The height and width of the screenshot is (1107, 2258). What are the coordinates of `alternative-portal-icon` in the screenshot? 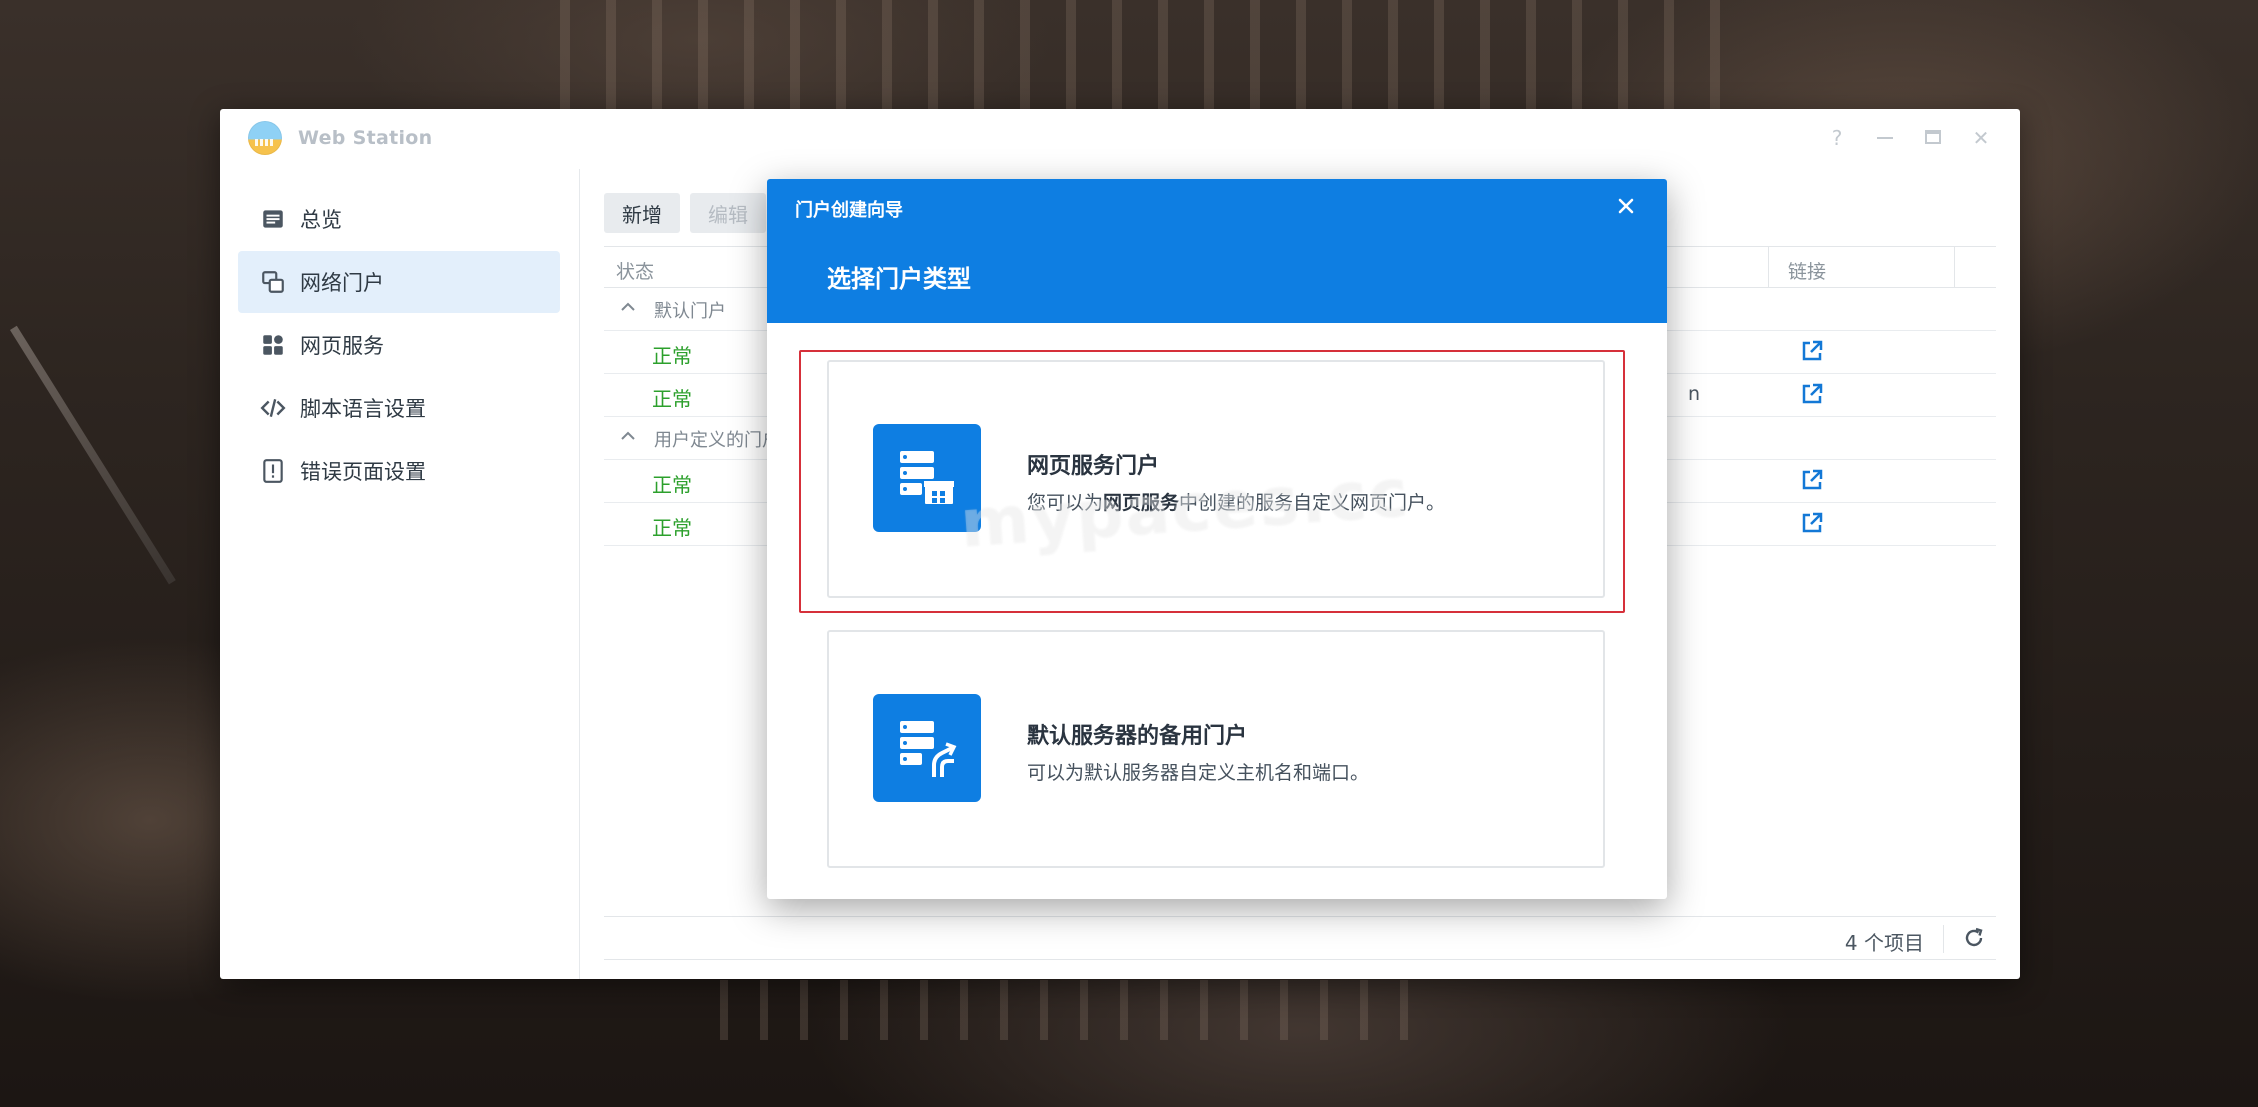 It's located at (927, 748).